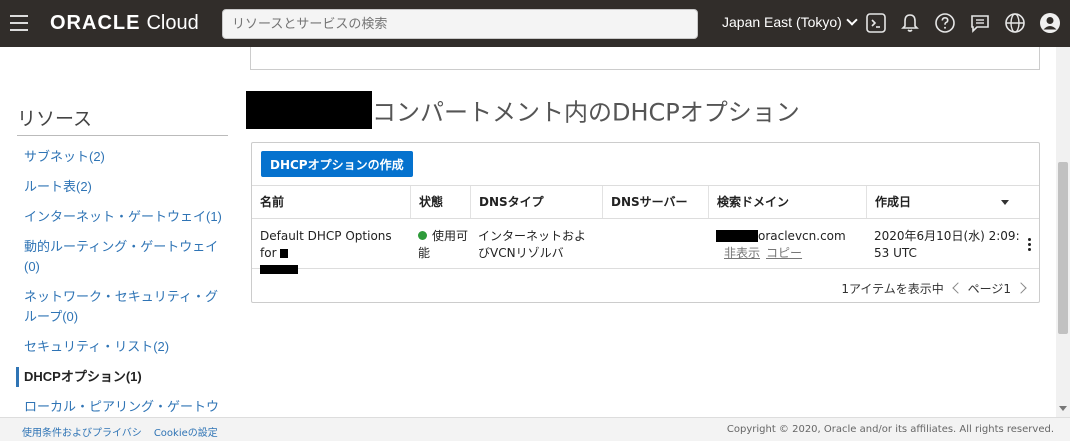 The width and height of the screenshot is (1070, 441). What do you see at coordinates (1063, 408) in the screenshot?
I see `scroll-down-arrow-icon` at bounding box center [1063, 408].